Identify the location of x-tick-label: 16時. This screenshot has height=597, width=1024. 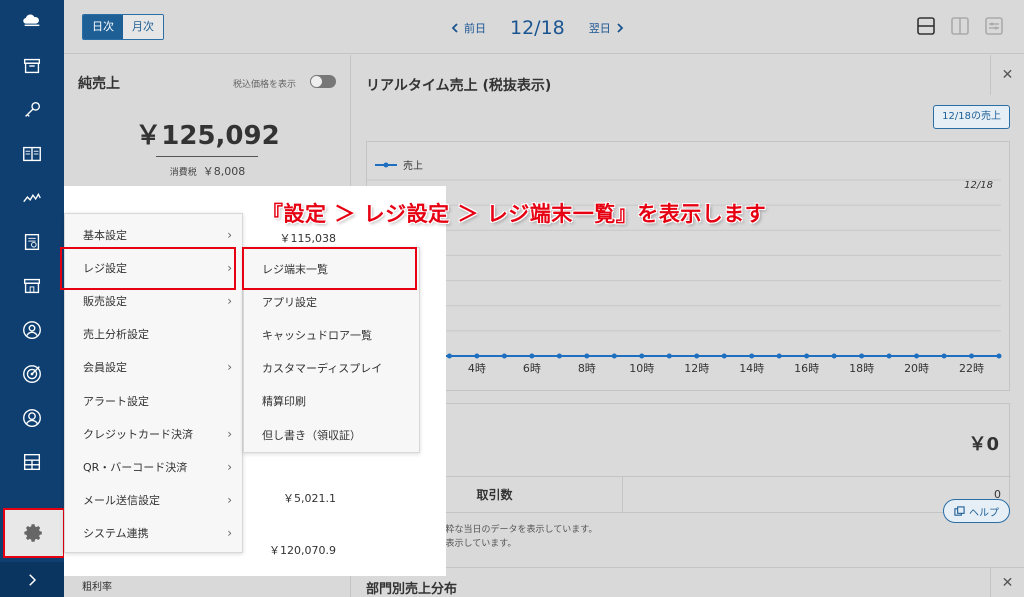
(806, 368).